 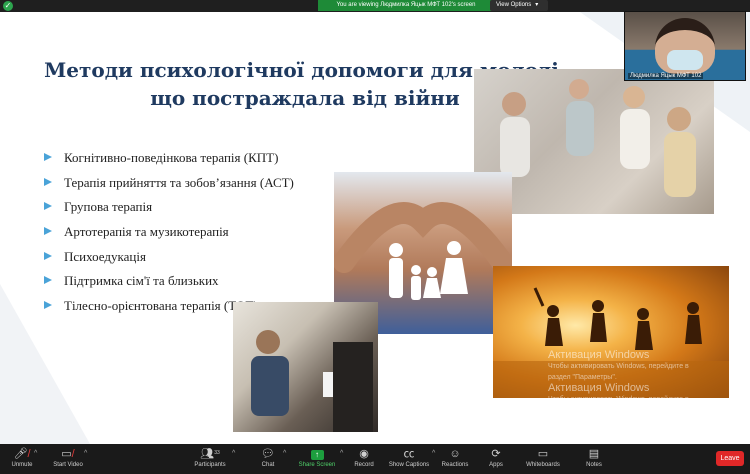 What do you see at coordinates (594, 454) in the screenshot?
I see `notes-icon: ▤` at bounding box center [594, 454].